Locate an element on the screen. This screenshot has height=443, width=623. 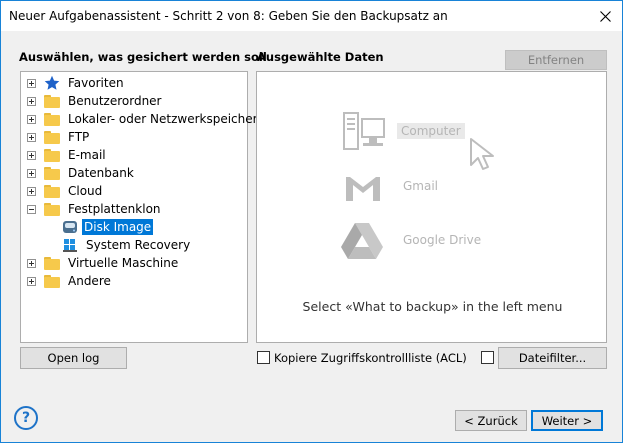
tree-item-cloud: Cloud is located at coordinates (65, 191).